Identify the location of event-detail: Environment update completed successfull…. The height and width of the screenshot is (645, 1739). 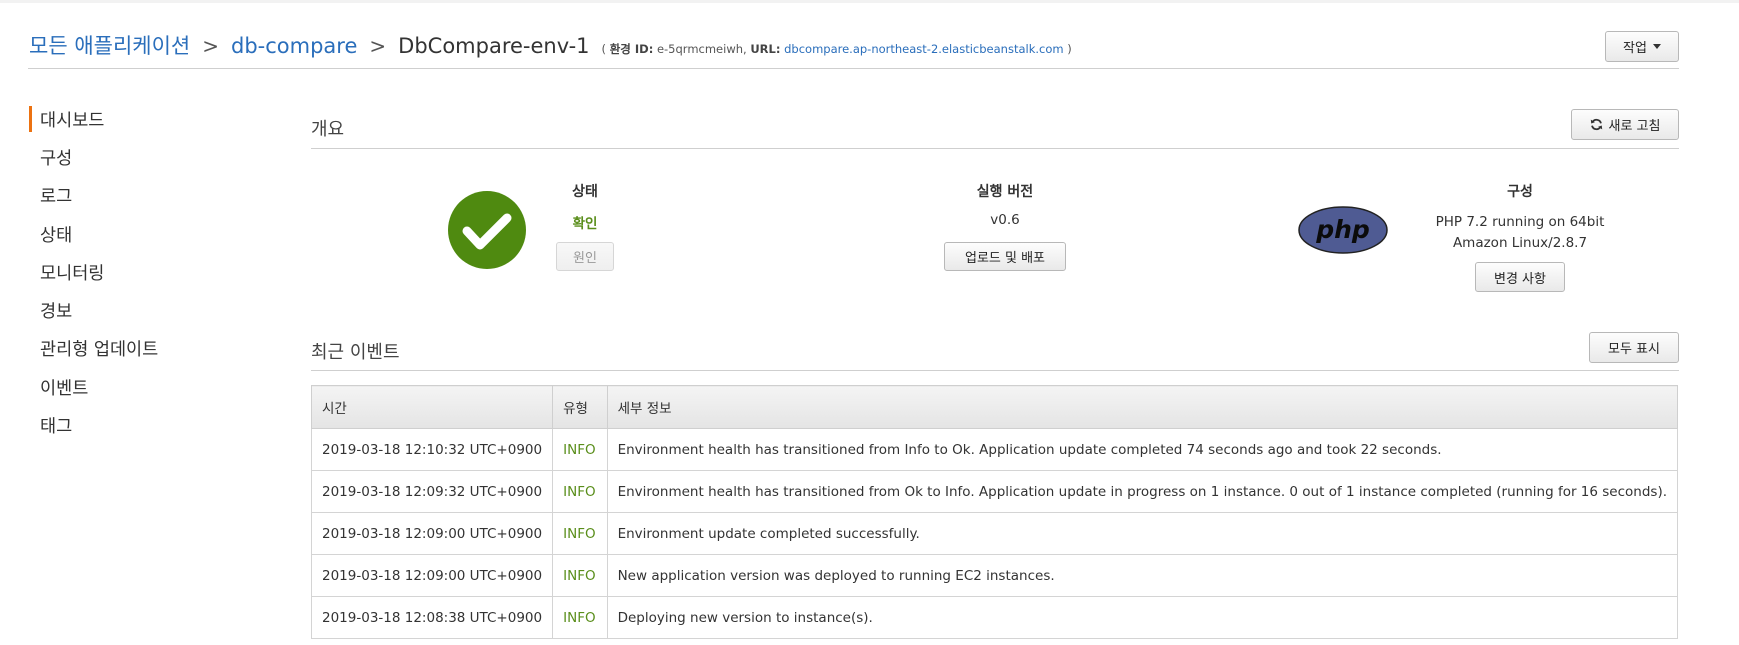
(1142, 533).